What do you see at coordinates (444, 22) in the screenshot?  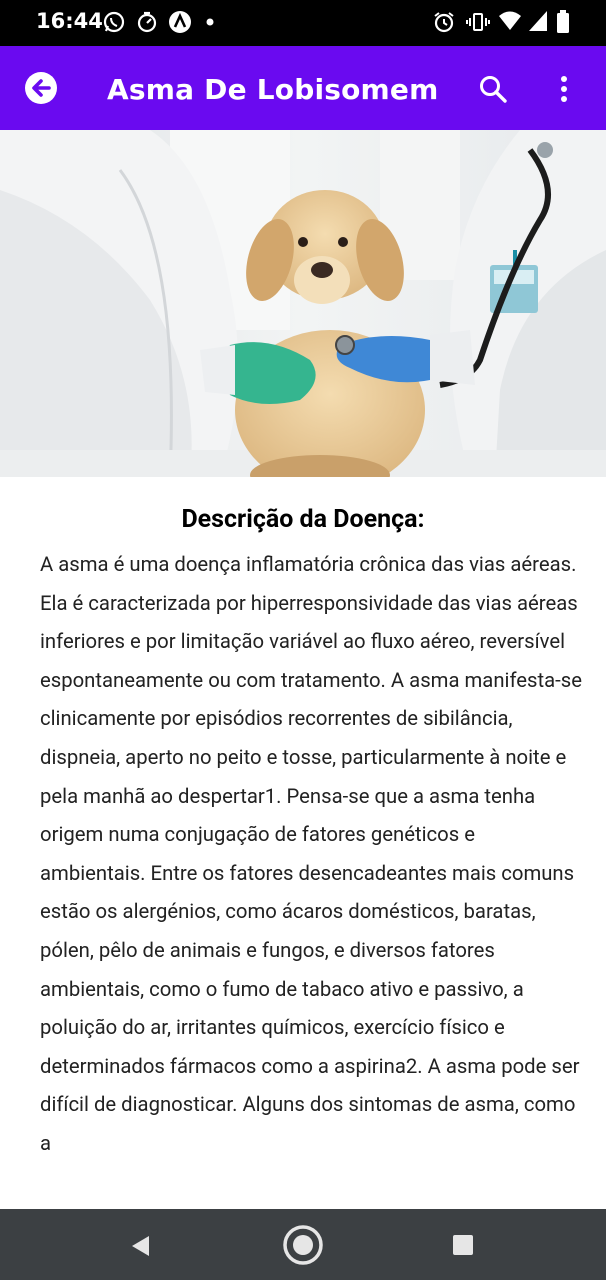 I see `alarm-icon` at bounding box center [444, 22].